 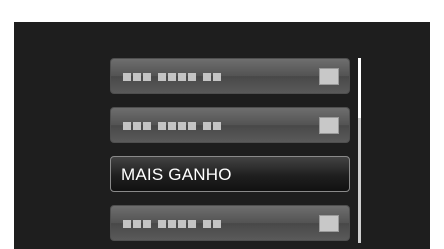 What do you see at coordinates (359, 88) in the screenshot?
I see `scrollbar-thumb` at bounding box center [359, 88].